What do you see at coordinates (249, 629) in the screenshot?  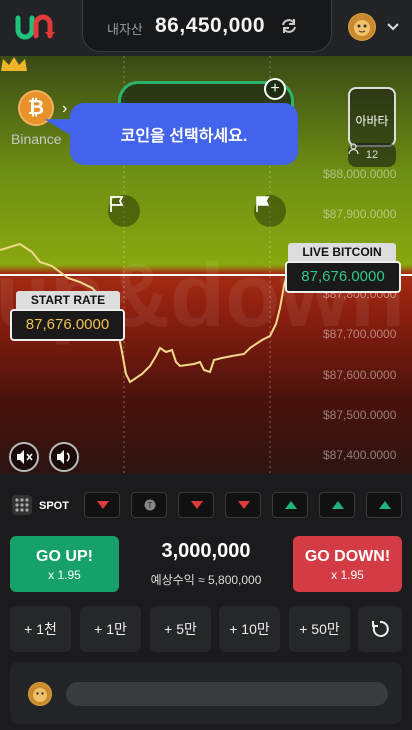 I see `add-100k-button: + 10만` at bounding box center [249, 629].